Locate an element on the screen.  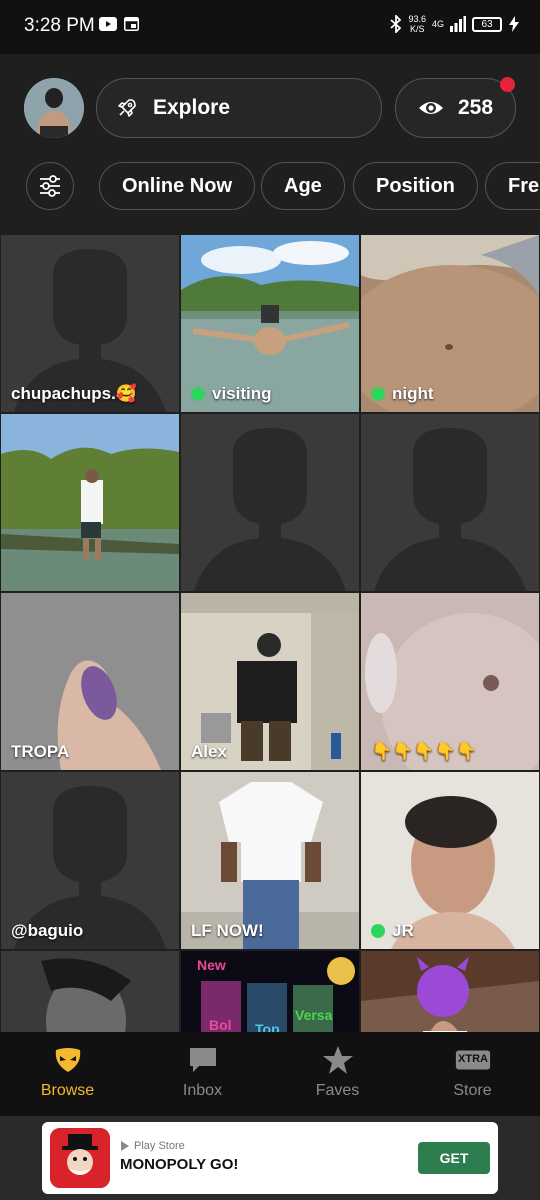
profile-tile: Alex is located at coordinates (270, 681).